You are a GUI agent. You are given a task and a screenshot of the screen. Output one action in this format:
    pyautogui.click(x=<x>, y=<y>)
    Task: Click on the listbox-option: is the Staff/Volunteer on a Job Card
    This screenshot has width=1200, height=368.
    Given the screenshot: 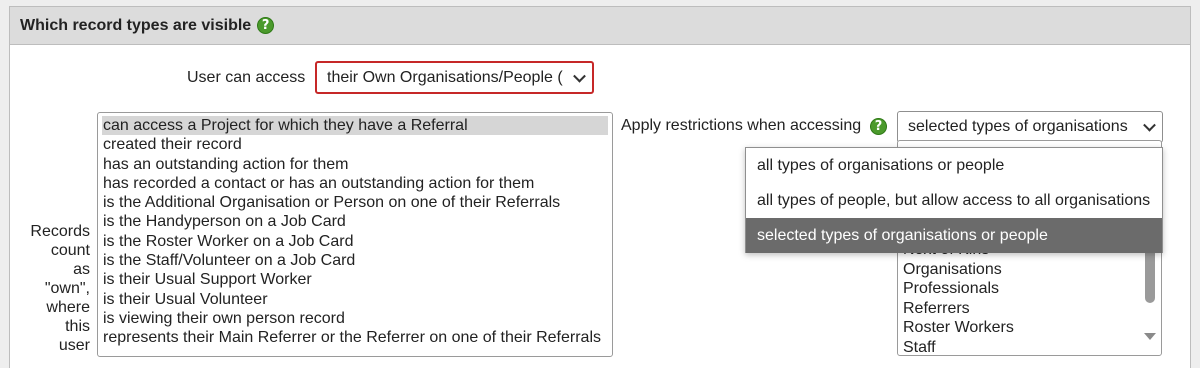 What is the action you would take?
    pyautogui.click(x=355, y=260)
    